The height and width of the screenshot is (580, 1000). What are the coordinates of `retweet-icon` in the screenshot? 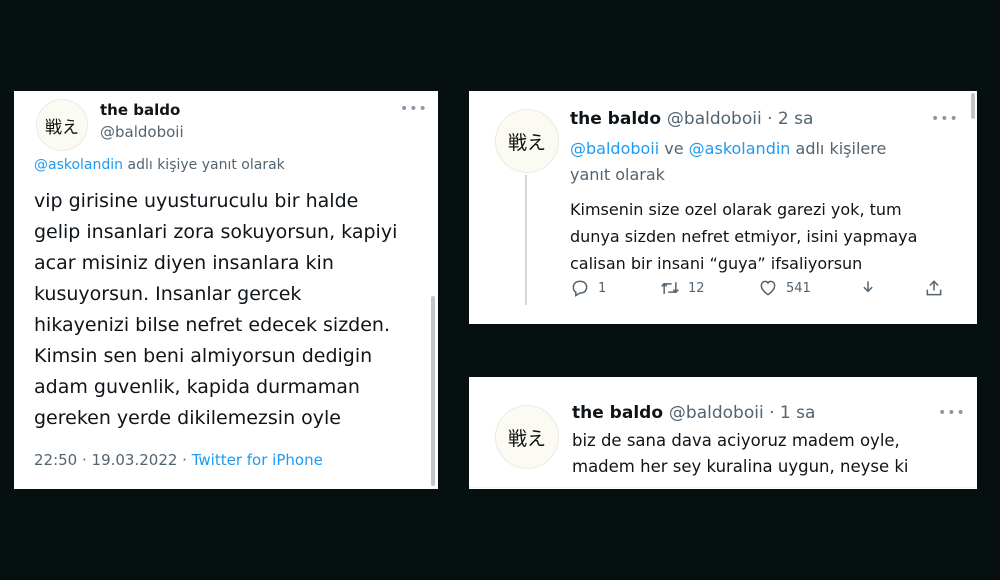 It's located at (670, 288).